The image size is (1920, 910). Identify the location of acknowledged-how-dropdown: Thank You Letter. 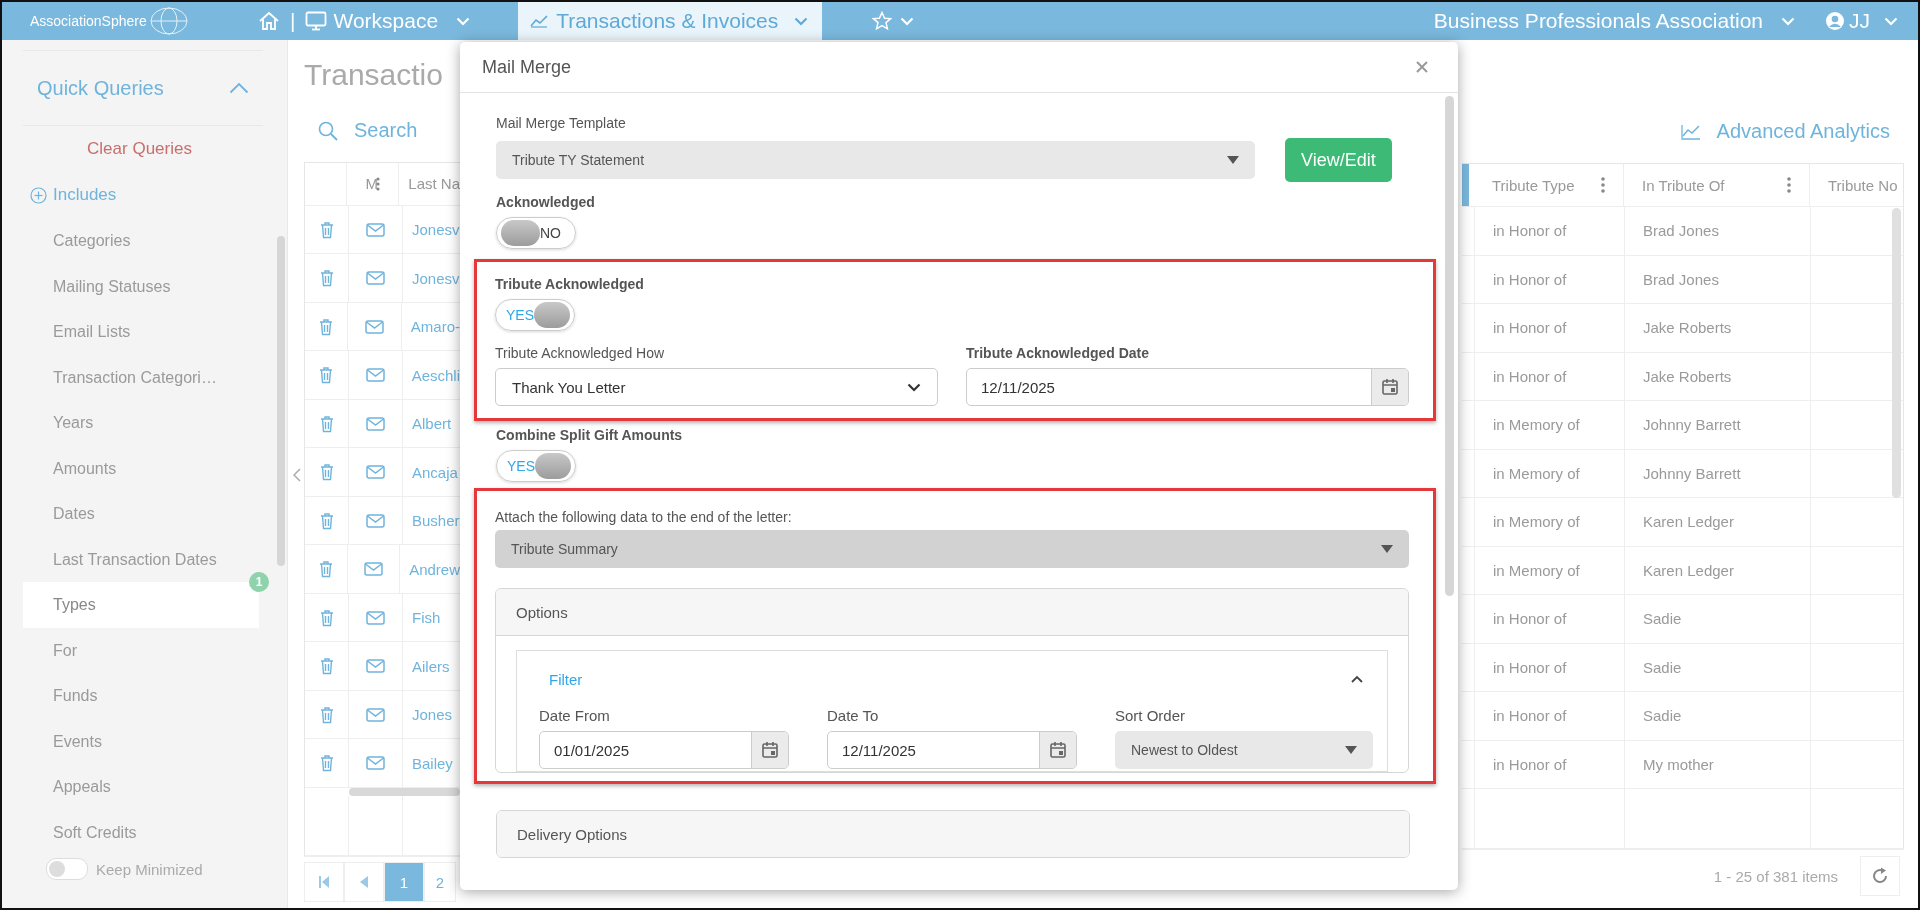
(716, 387).